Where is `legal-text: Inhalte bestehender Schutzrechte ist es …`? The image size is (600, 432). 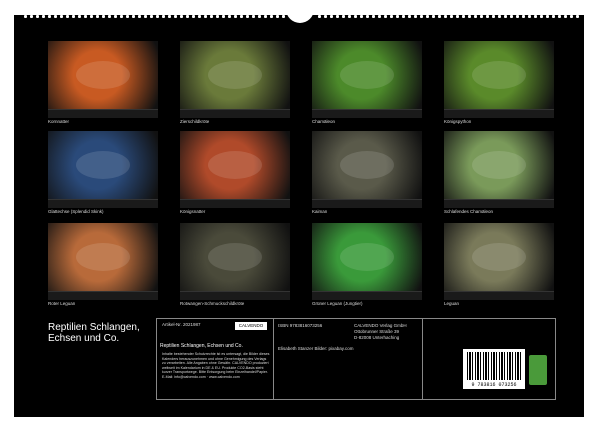 legal-text: Inhalte bestehender Schutzrechte ist es … is located at coordinates (216, 365).